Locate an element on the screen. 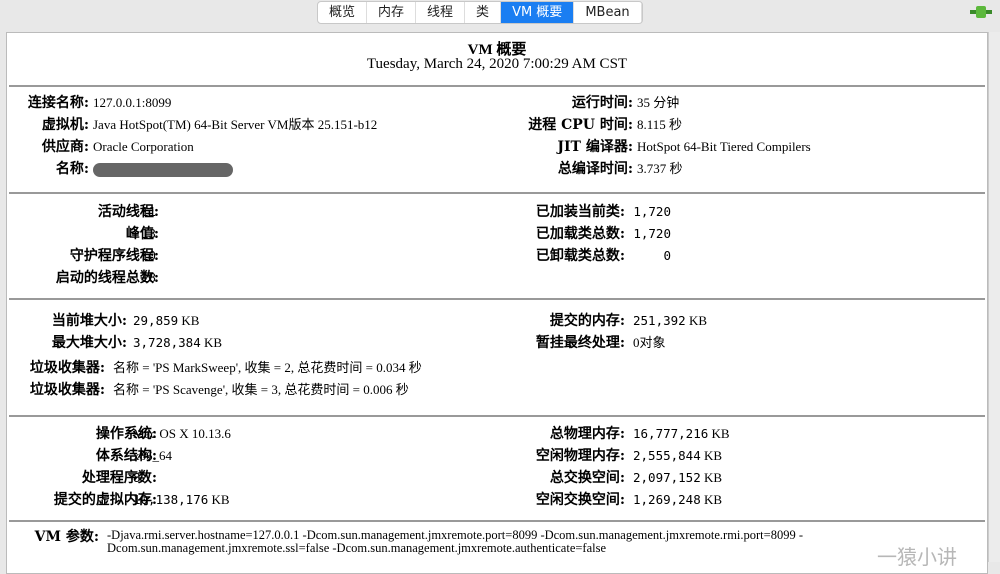 The height and width of the screenshot is (574, 1000). timestamp: Tuesday, March 24, 2020 7:00:29 AM CST is located at coordinates (497, 64).